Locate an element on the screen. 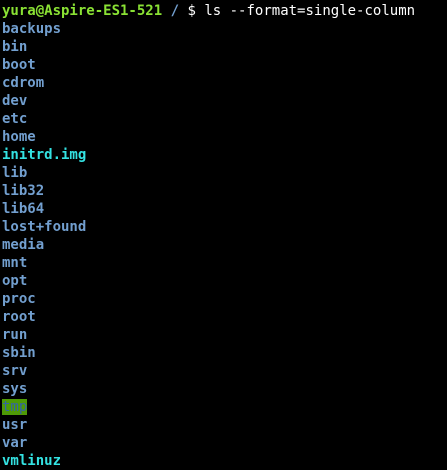  prompt-separator is located at coordinates (166, 11).